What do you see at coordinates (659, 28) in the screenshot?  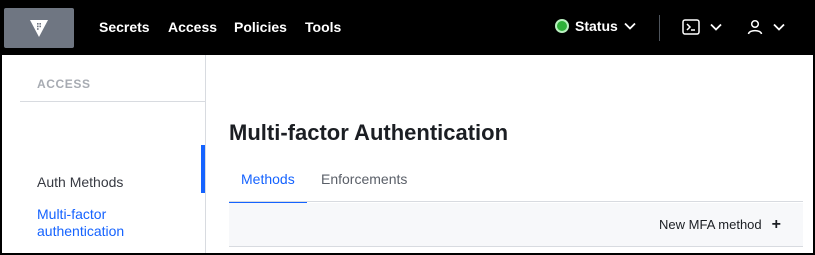 I see `navbar-divider` at bounding box center [659, 28].